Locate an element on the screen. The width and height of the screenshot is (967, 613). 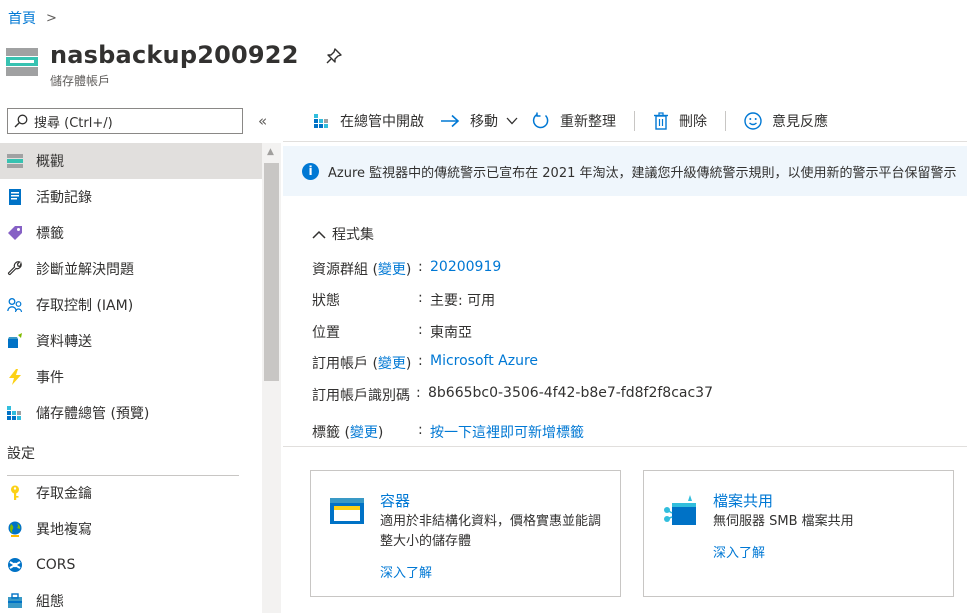
sidebar-item-label: 診斷並解決問題 is located at coordinates (85, 270).